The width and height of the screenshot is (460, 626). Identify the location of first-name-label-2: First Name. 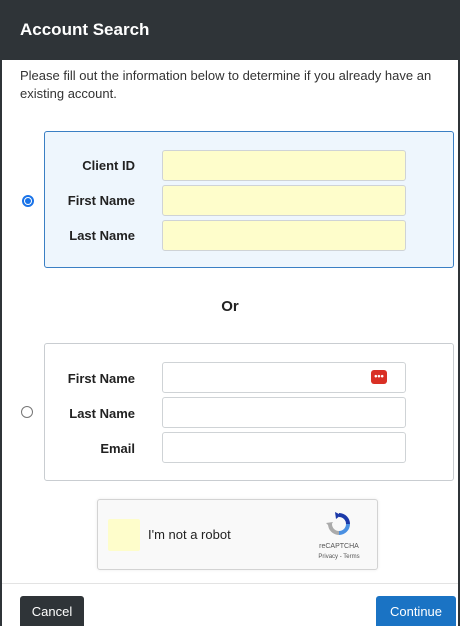
(101, 378).